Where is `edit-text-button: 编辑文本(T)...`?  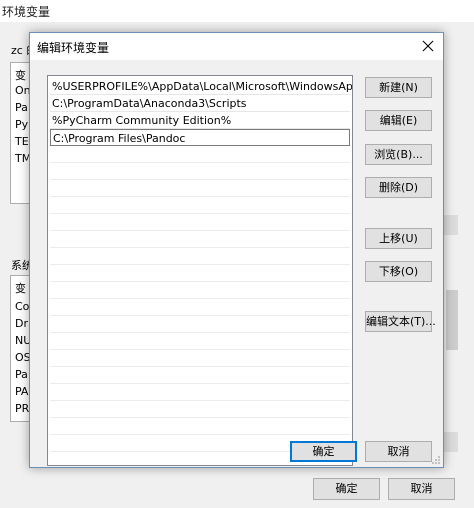 edit-text-button: 编辑文本(T)... is located at coordinates (400, 321).